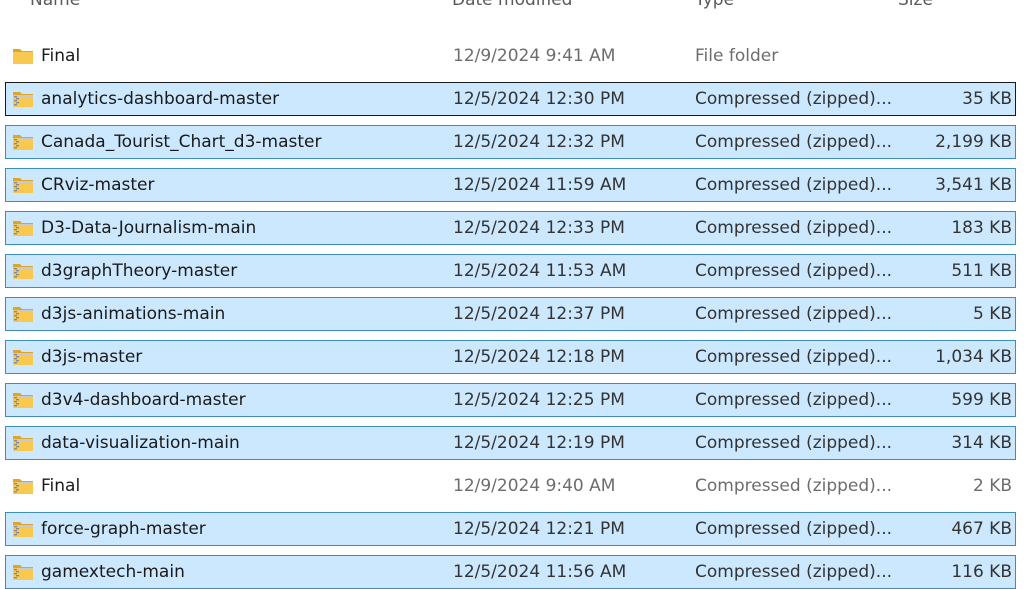 This screenshot has width=1032, height=589. Describe the element at coordinates (973, 142) in the screenshot. I see `file-size: 2,199 KB` at that location.